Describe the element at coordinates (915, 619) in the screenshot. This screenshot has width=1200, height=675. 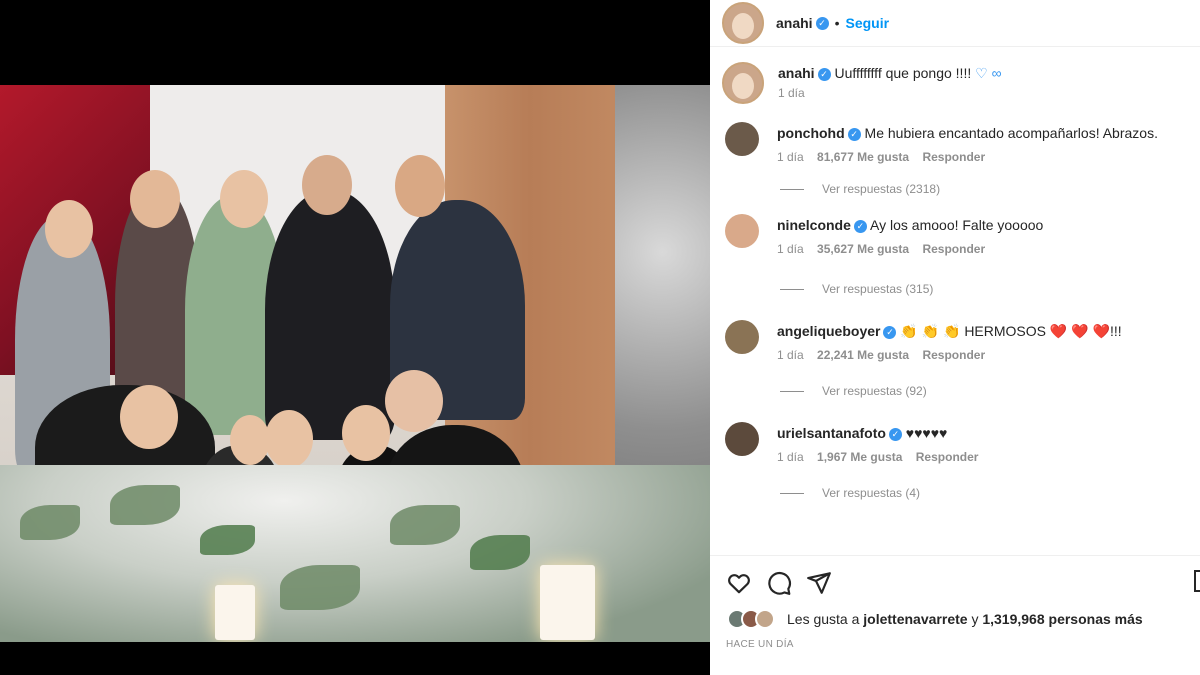
I see `likes-user-link: jolettenavarrete` at that location.